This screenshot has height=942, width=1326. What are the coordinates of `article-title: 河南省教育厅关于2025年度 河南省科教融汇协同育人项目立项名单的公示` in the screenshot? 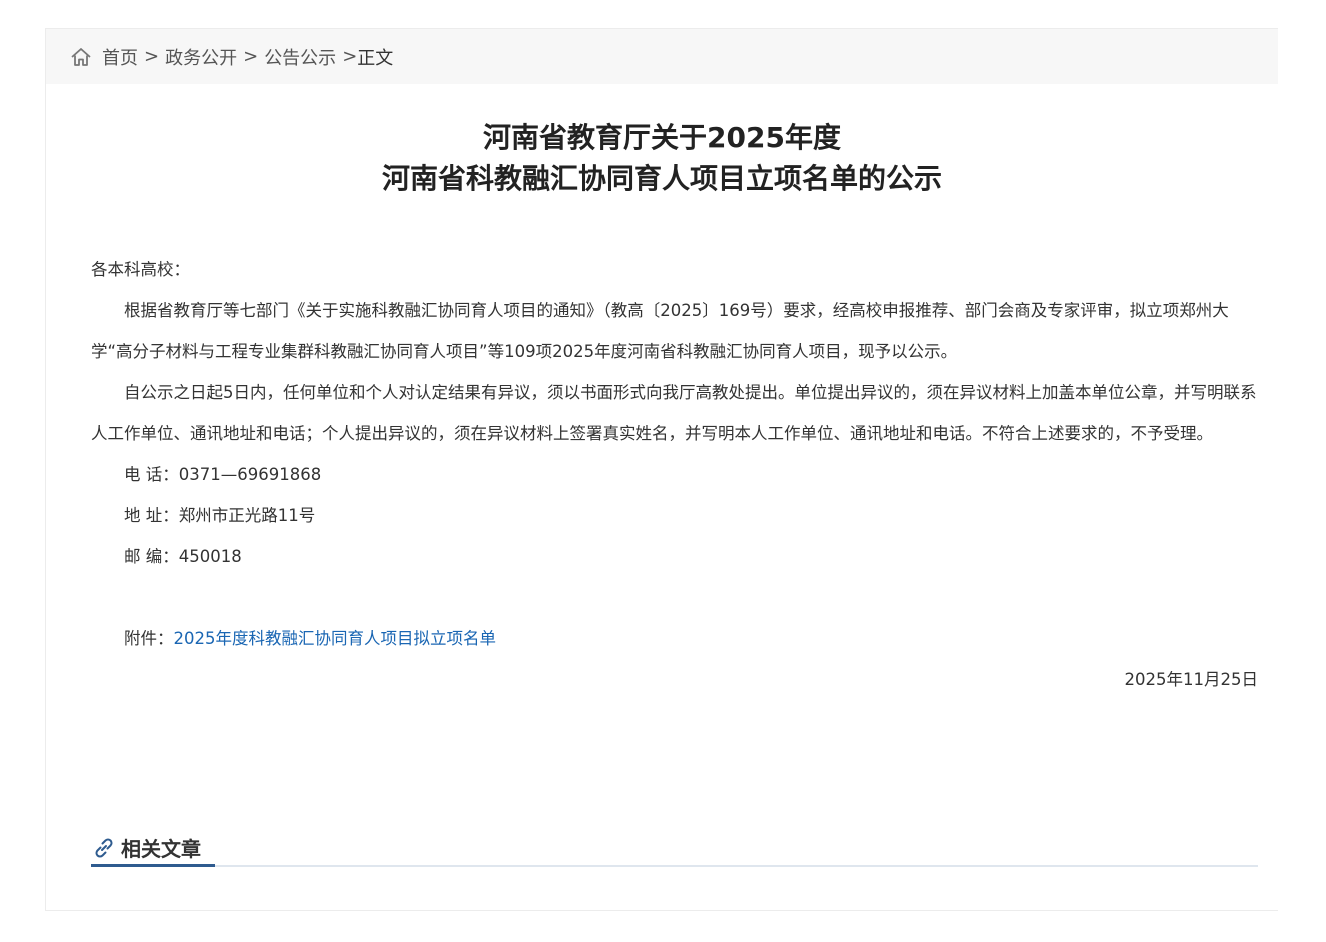 It's located at (662, 158).